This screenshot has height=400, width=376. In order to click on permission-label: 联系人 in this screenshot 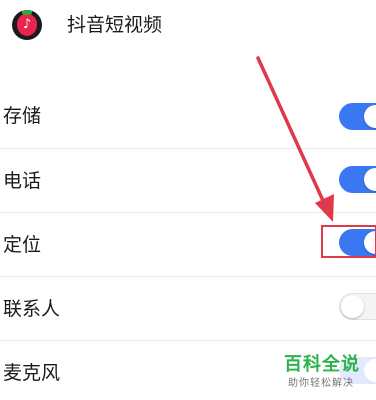, I will do `click(32, 309)`.